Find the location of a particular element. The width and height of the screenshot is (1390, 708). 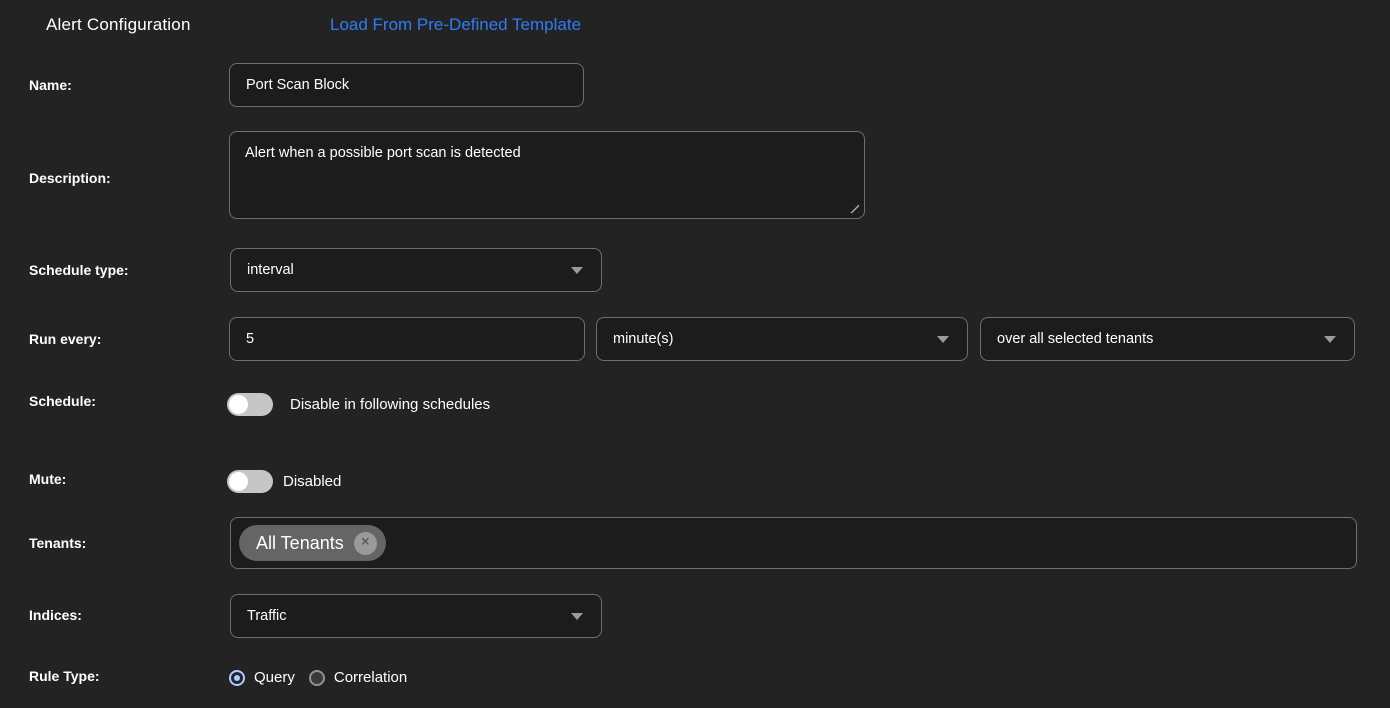

name-input is located at coordinates (406, 85).